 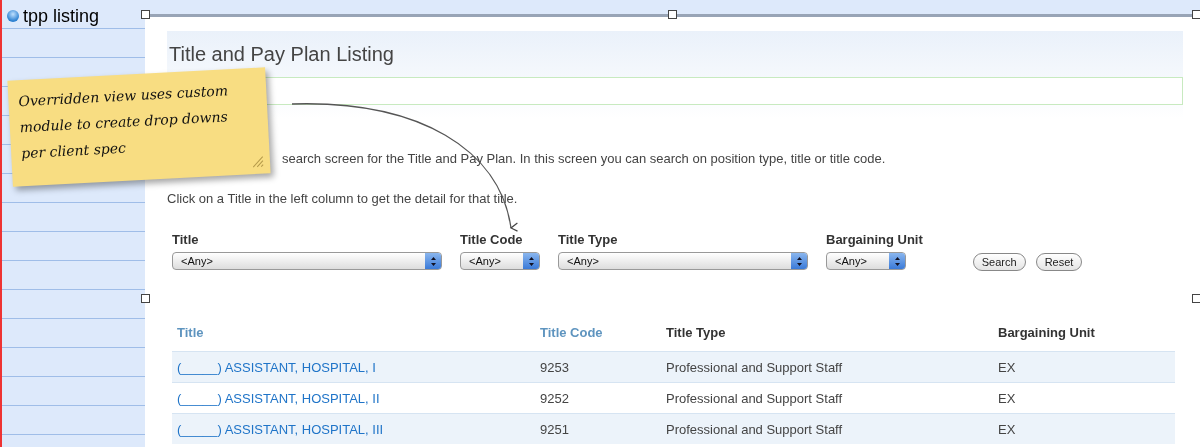 What do you see at coordinates (123, 122) in the screenshot?
I see `note-text: Overridden view uses custom module to create drop downs per client spec` at bounding box center [123, 122].